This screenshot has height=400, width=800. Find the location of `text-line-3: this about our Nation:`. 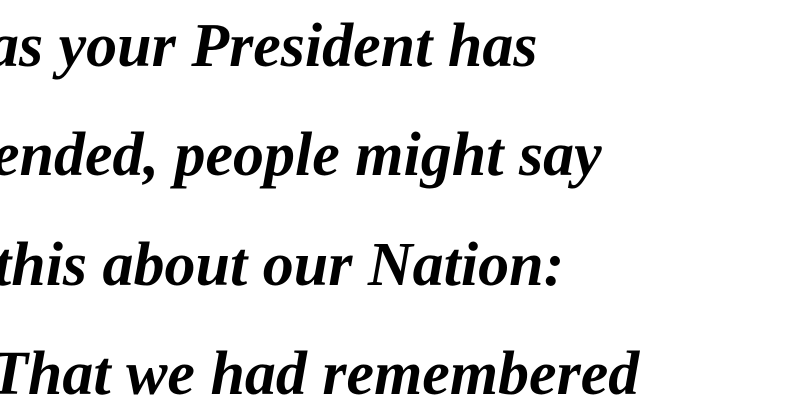

text-line-3: this about our Nation: is located at coordinates (282, 265).